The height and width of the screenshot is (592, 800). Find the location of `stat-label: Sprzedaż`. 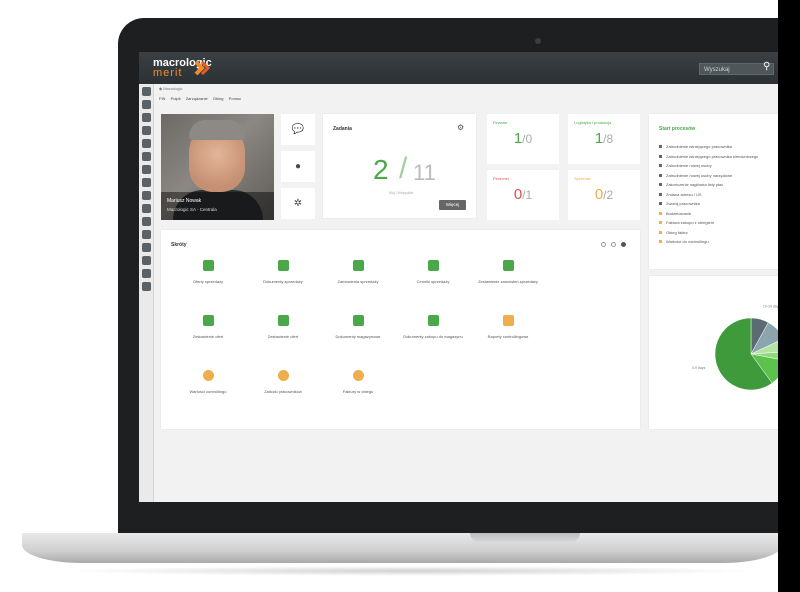

stat-label: Sprzedaż is located at coordinates (582, 178).